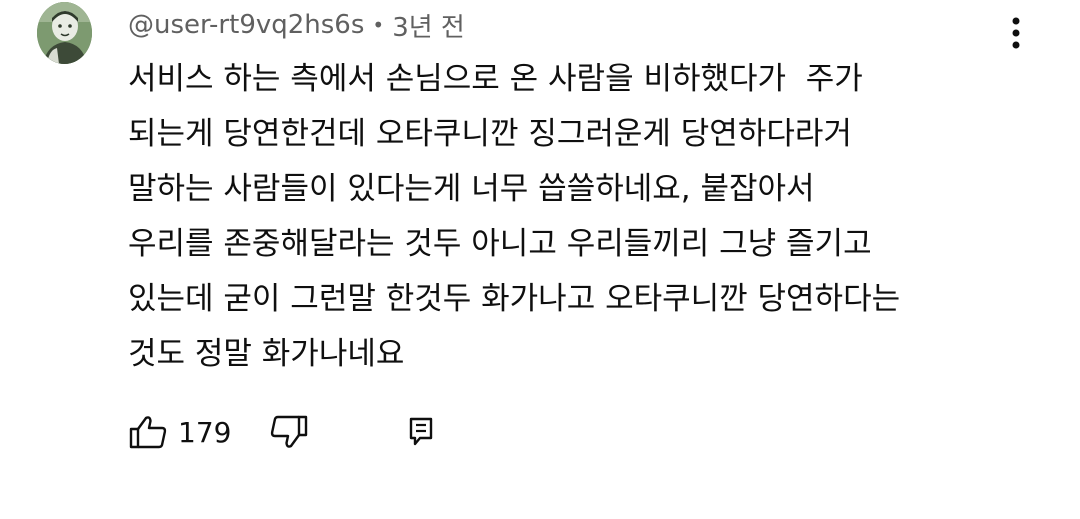 The width and height of the screenshot is (1080, 519). I want to click on reply-button, so click(421, 432).